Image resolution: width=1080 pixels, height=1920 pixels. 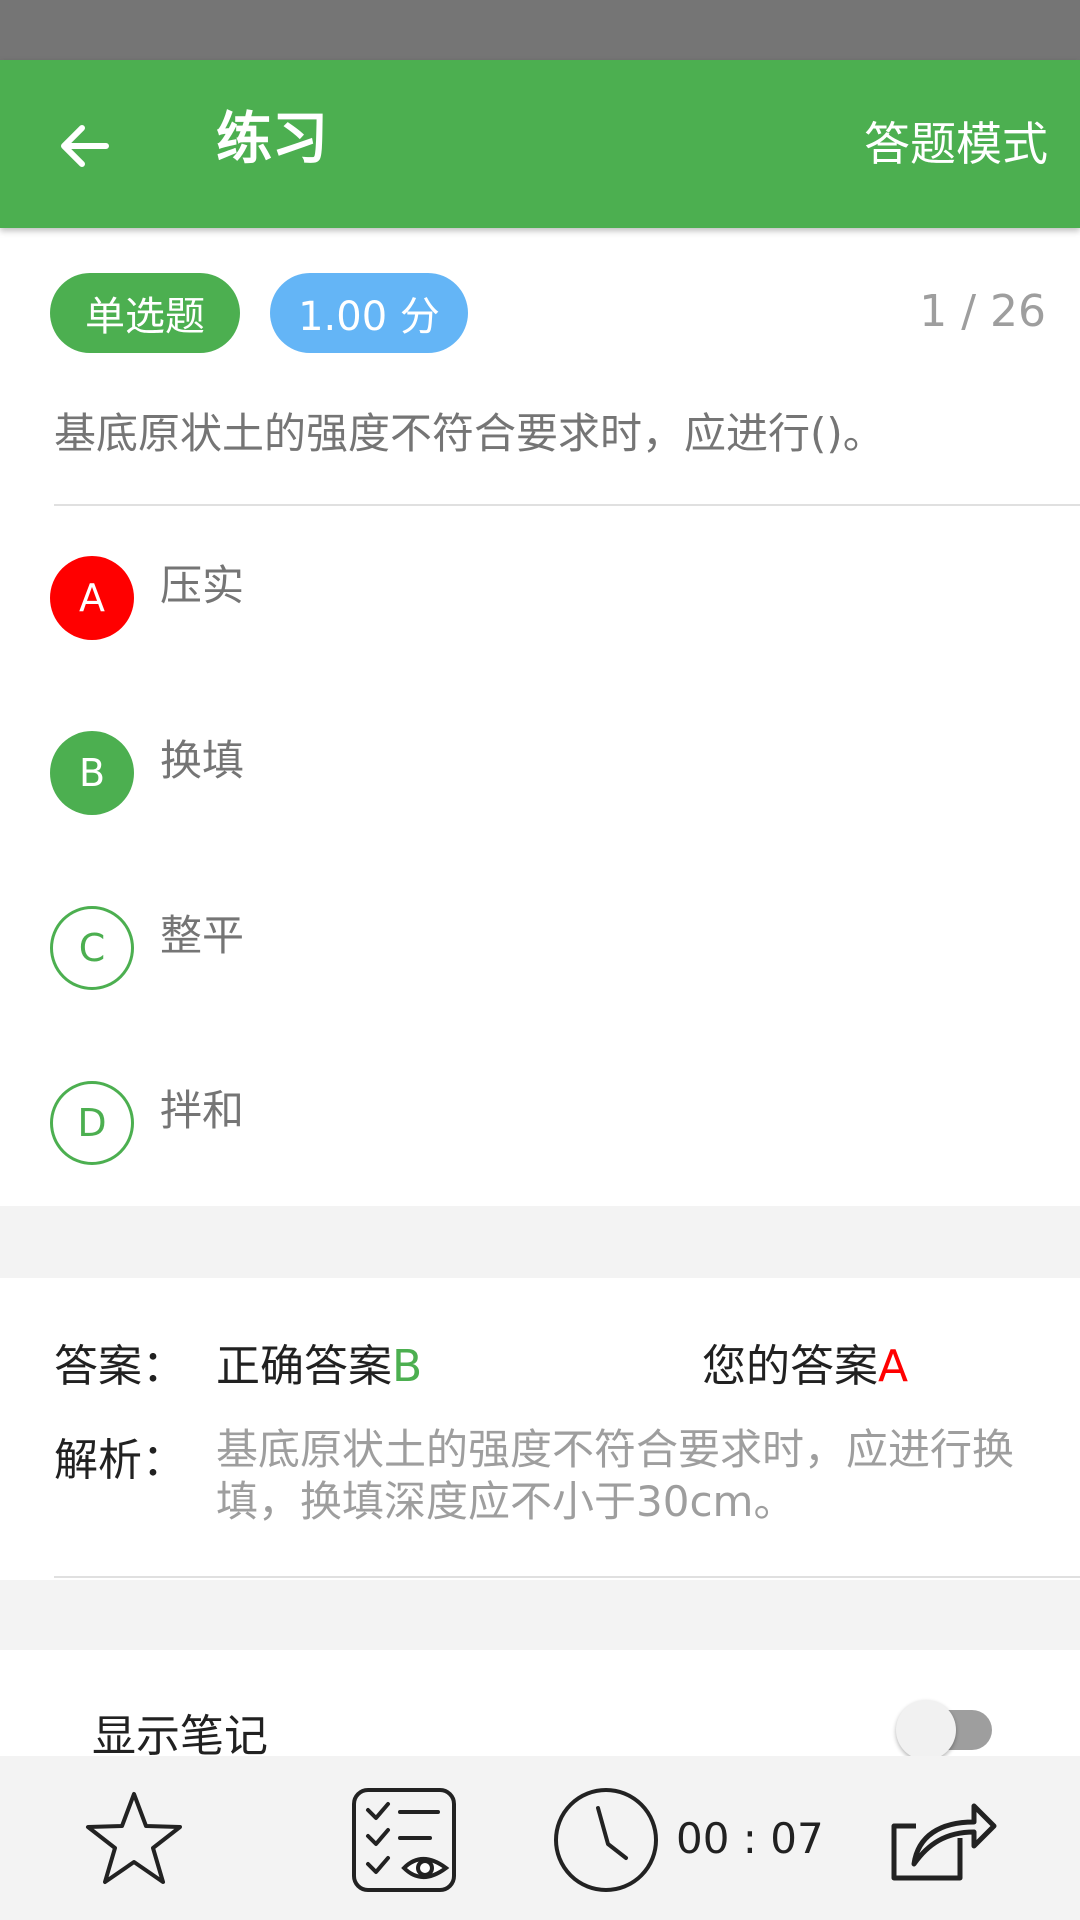 I want to click on option-d: D 拌和, so click(x=550, y=1123).